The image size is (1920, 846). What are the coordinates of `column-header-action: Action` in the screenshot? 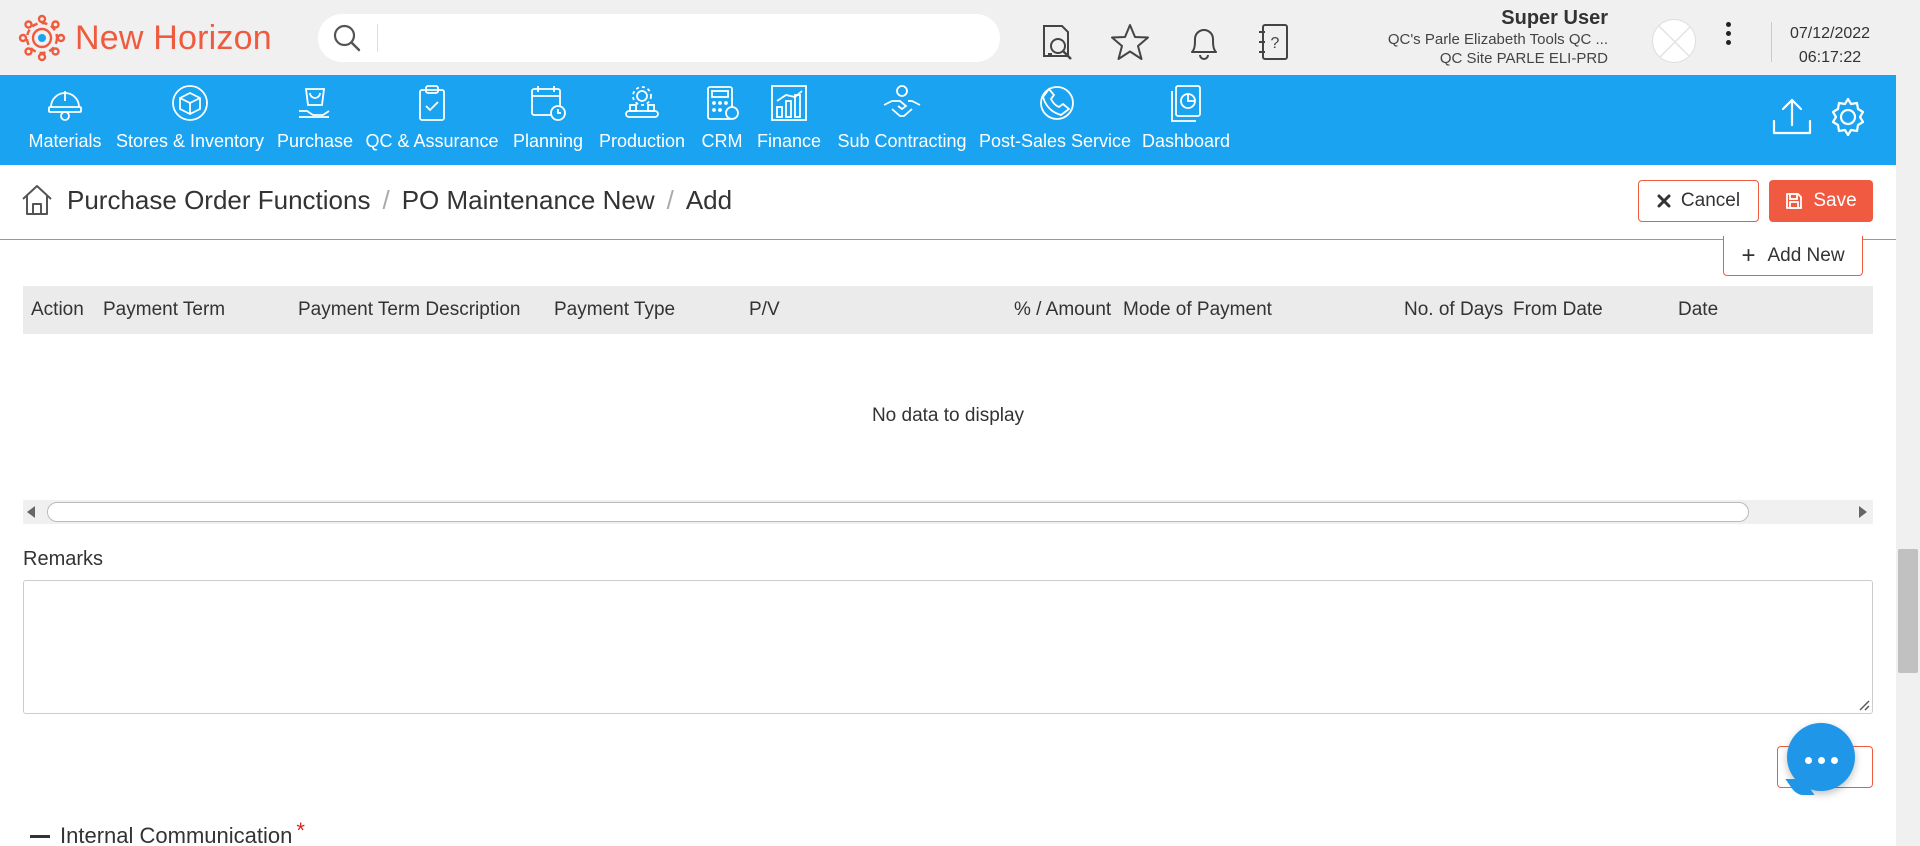 It's located at (57, 310).